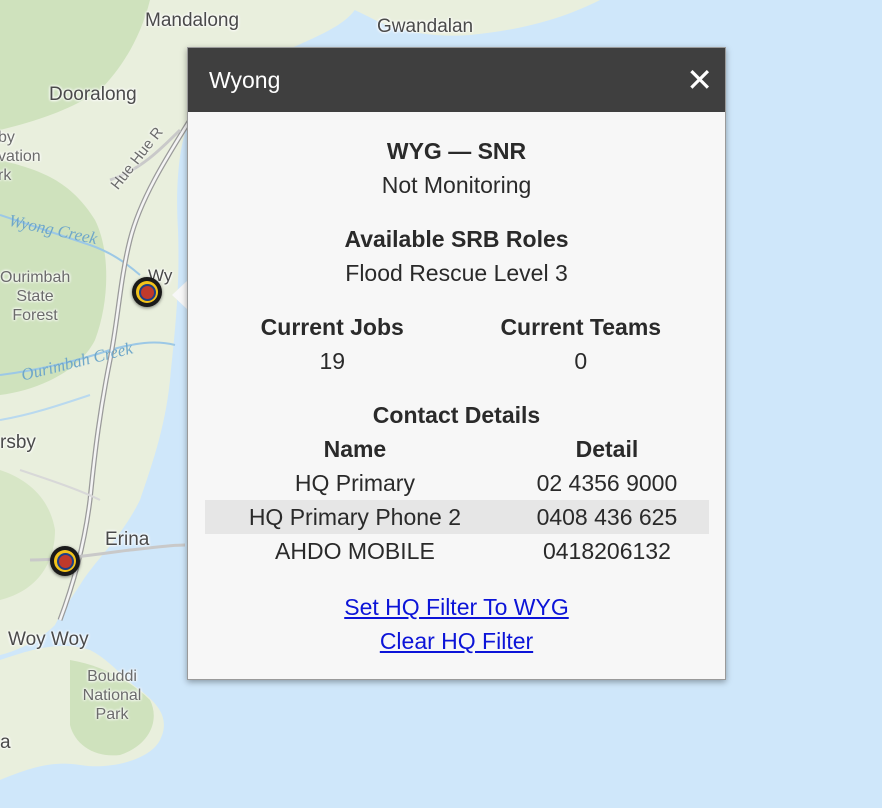 The height and width of the screenshot is (808, 882). I want to click on place-label: Gwandalan, so click(425, 26).